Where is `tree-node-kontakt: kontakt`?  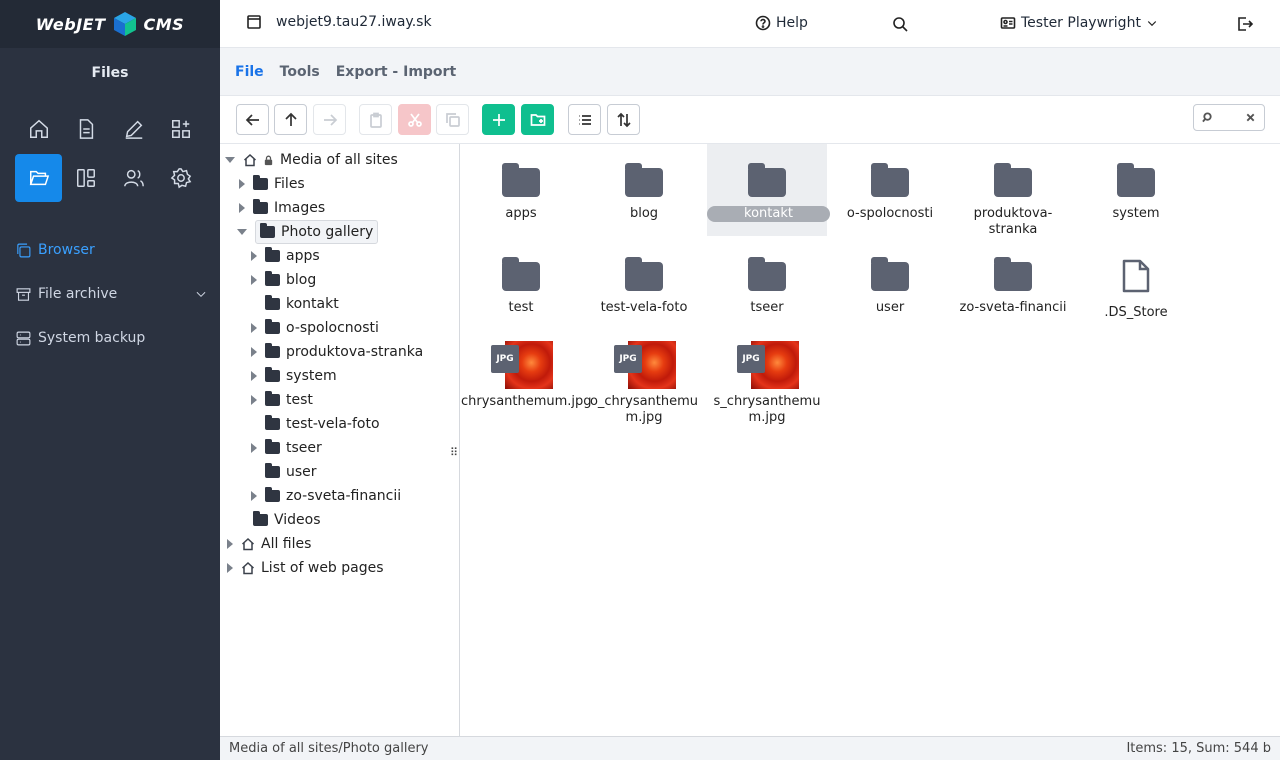
tree-node-kontakt: kontakt is located at coordinates (295, 304).